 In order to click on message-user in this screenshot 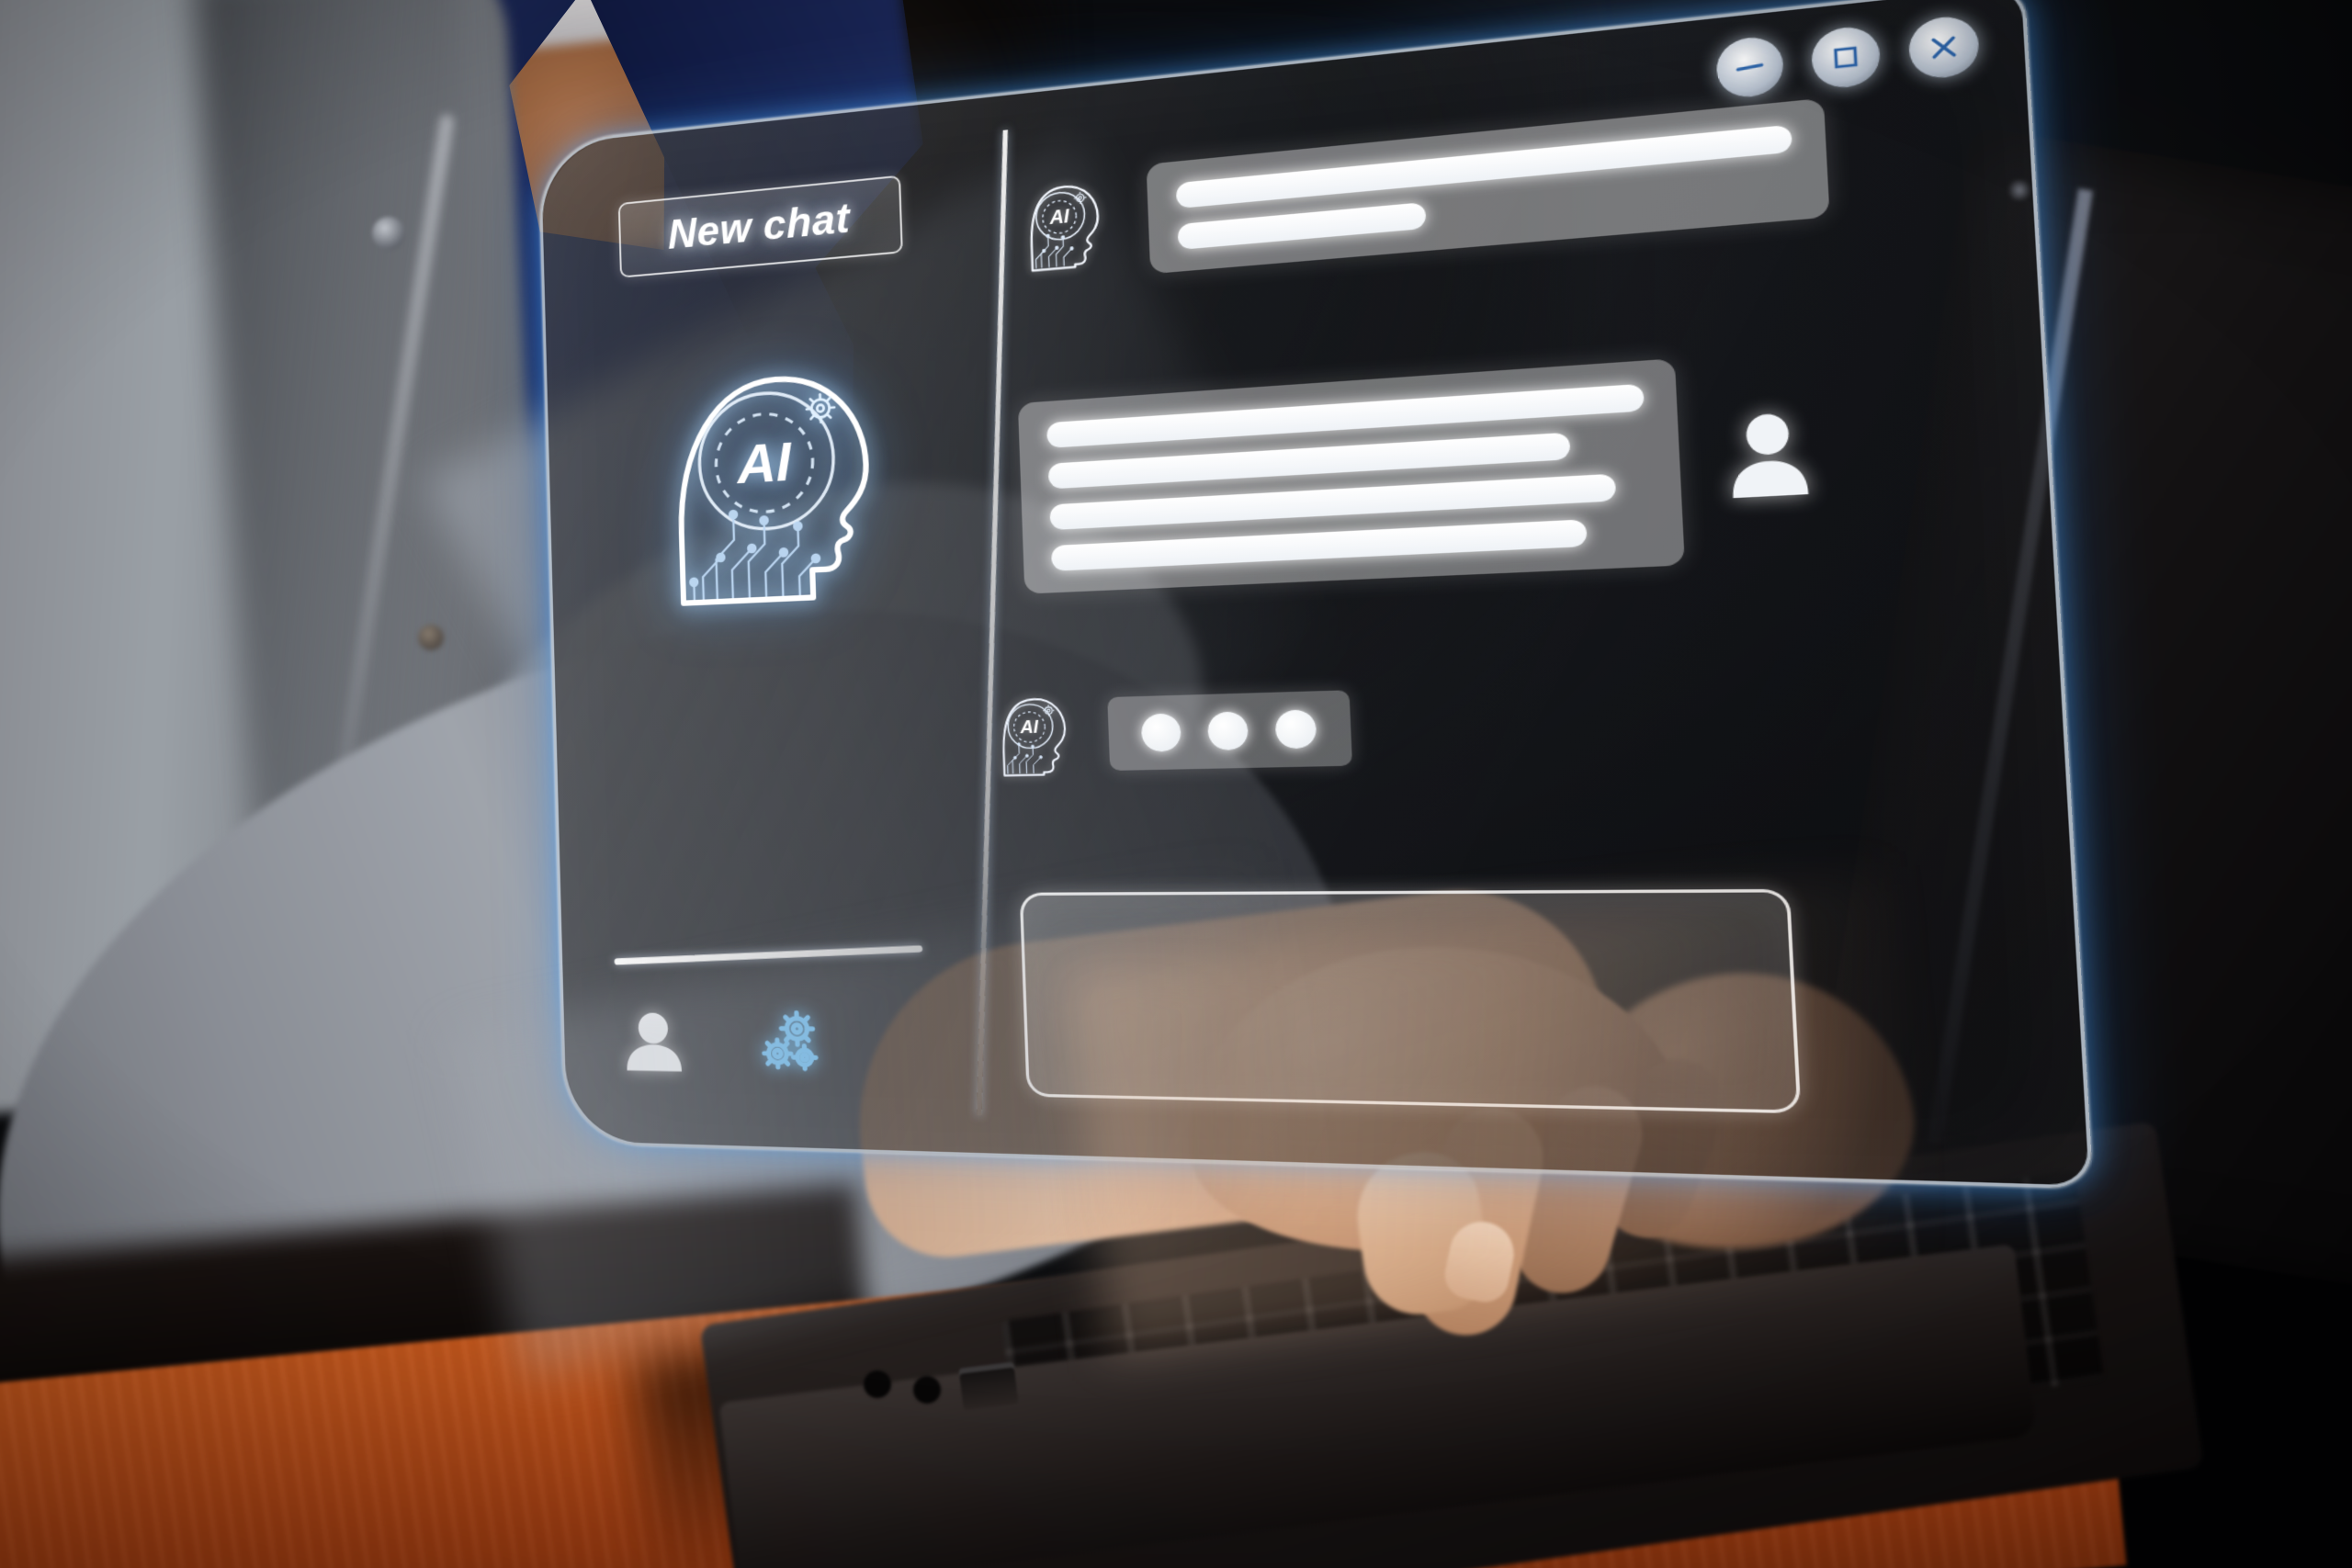, I will do `click(1421, 471)`.